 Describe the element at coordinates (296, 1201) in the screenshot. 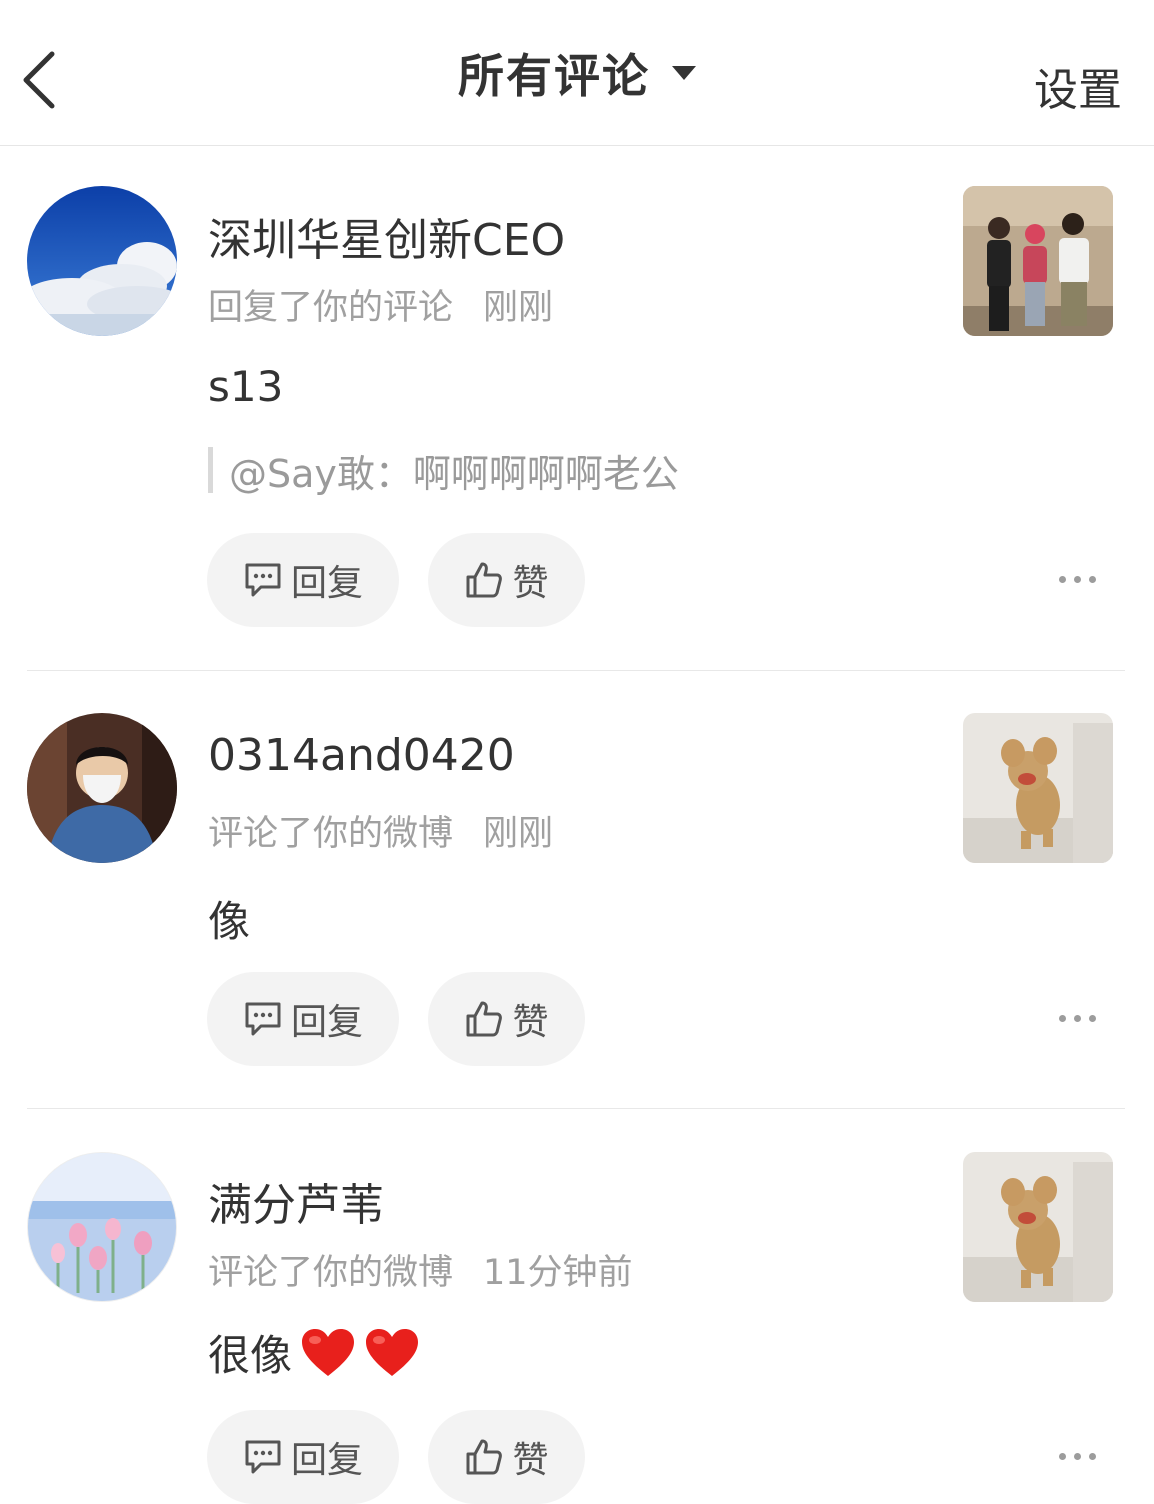

I see `user-name: 满分芦苇` at that location.